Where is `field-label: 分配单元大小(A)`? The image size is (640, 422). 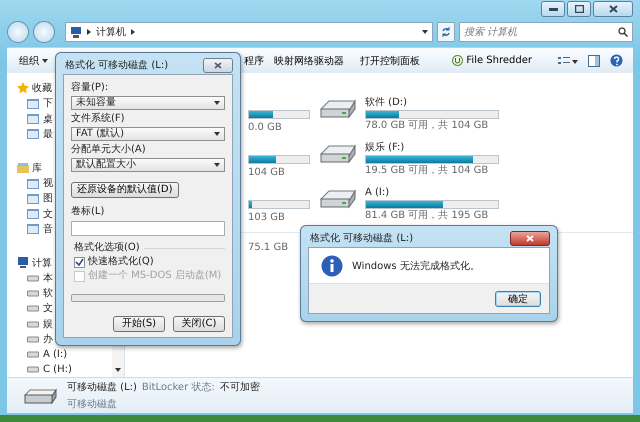 field-label: 分配单元大小(A) is located at coordinates (109, 150).